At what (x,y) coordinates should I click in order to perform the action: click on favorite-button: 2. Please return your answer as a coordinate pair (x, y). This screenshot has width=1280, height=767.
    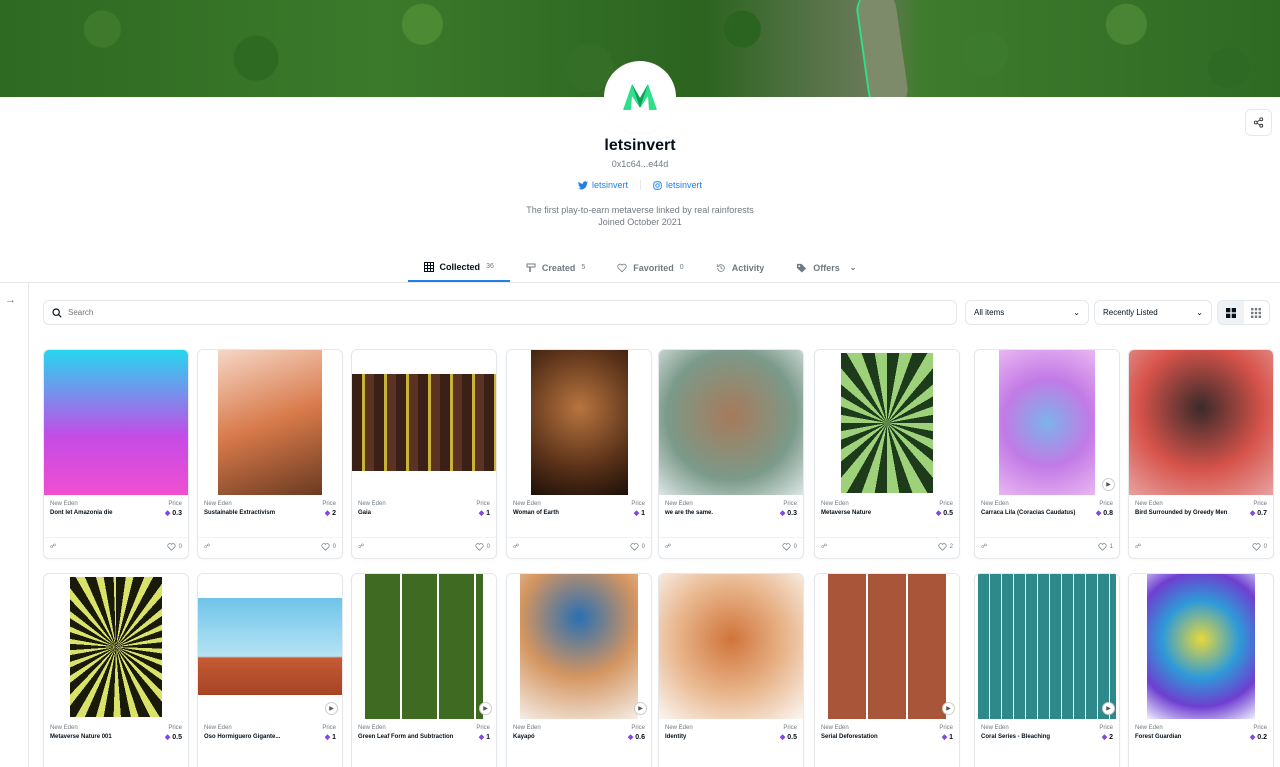
    Looking at the image, I should click on (945, 546).